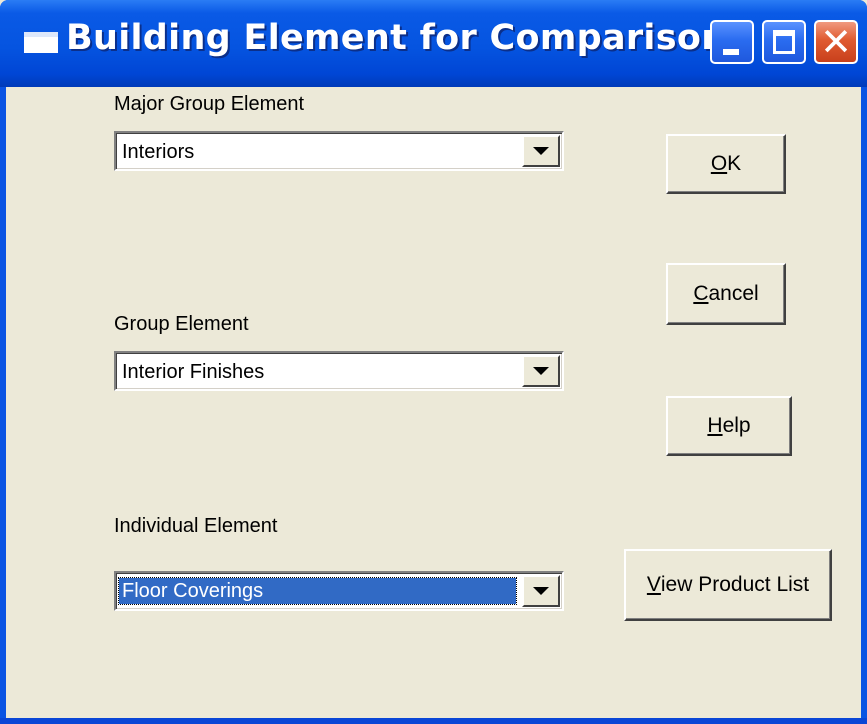 The height and width of the screenshot is (724, 867). I want to click on maximize-button, so click(784, 42).